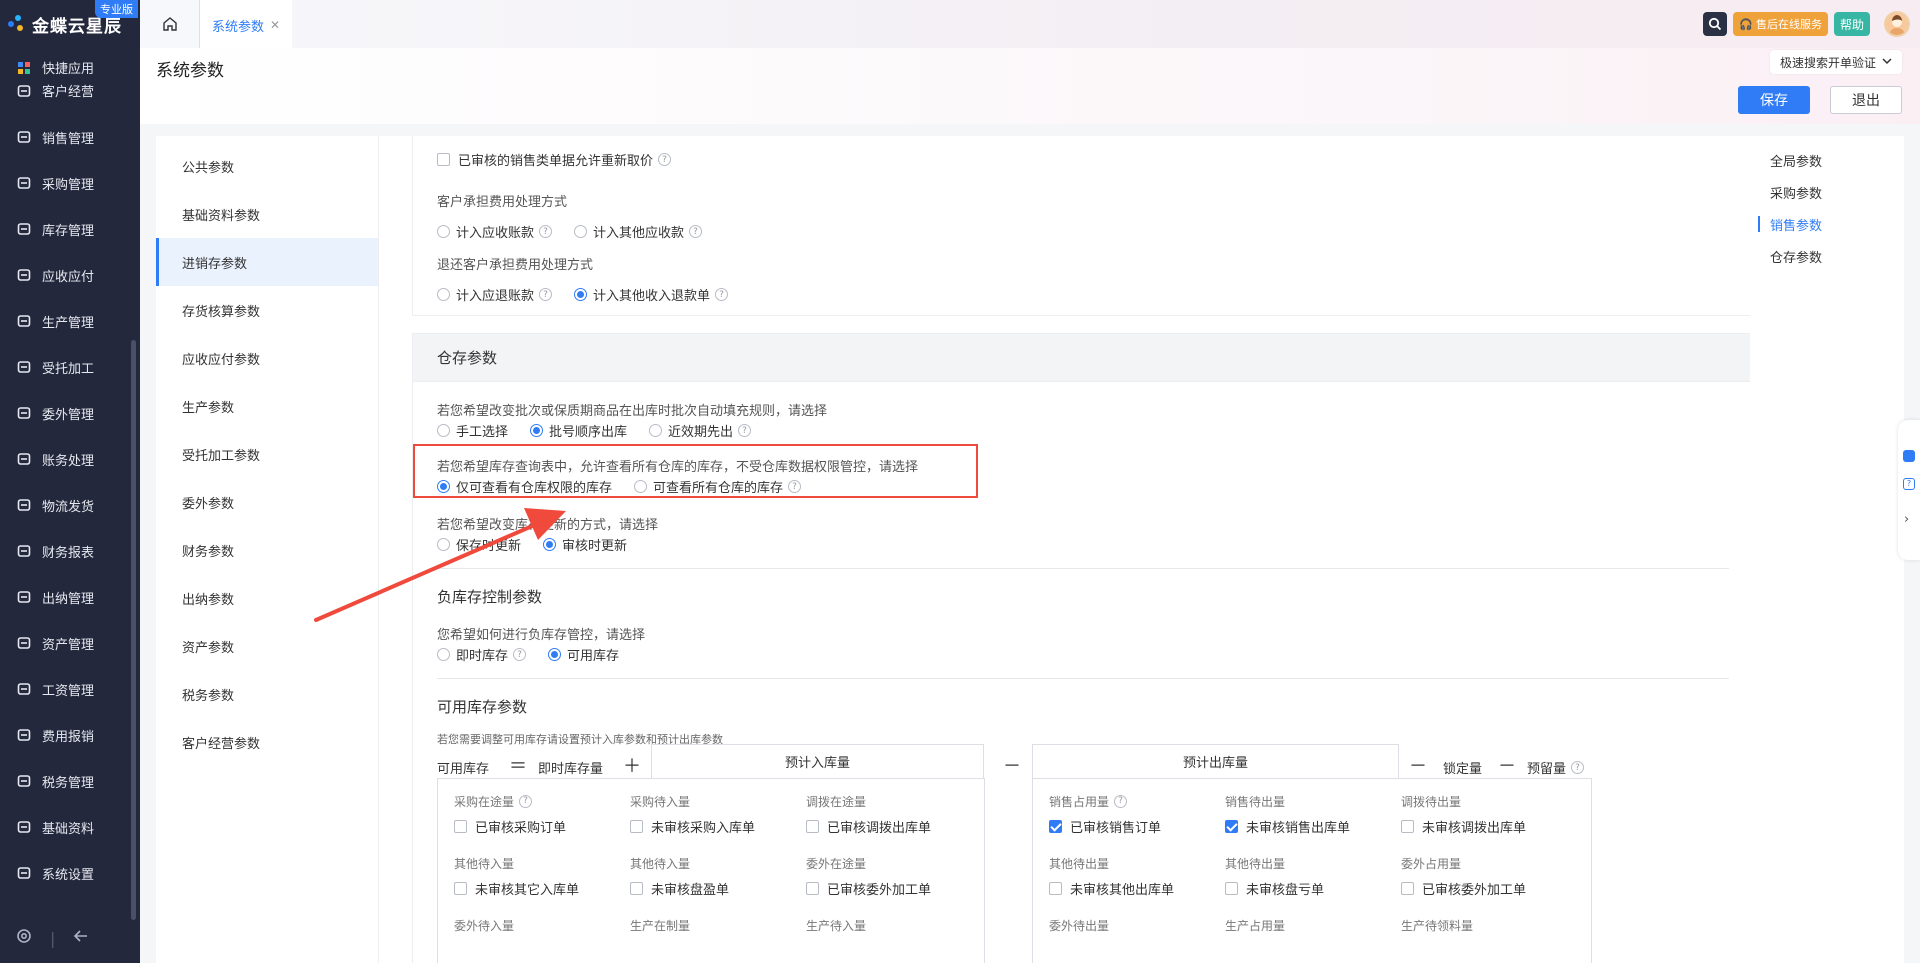 The width and height of the screenshot is (1920, 963). I want to click on cell-option: 未审核盘亏单, so click(1274, 888).